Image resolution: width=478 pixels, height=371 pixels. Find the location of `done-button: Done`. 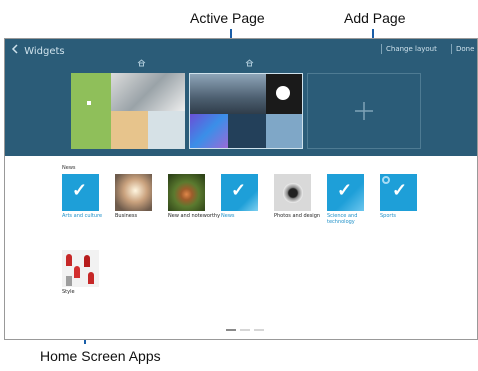

done-button: Done is located at coordinates (465, 49).